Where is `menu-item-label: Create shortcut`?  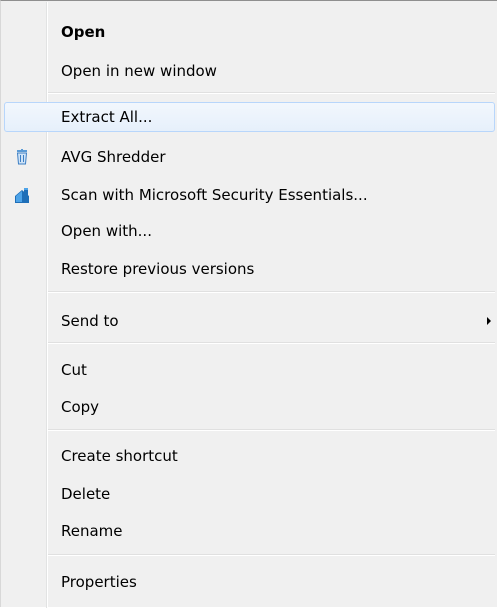
menu-item-label: Create shortcut is located at coordinates (119, 456).